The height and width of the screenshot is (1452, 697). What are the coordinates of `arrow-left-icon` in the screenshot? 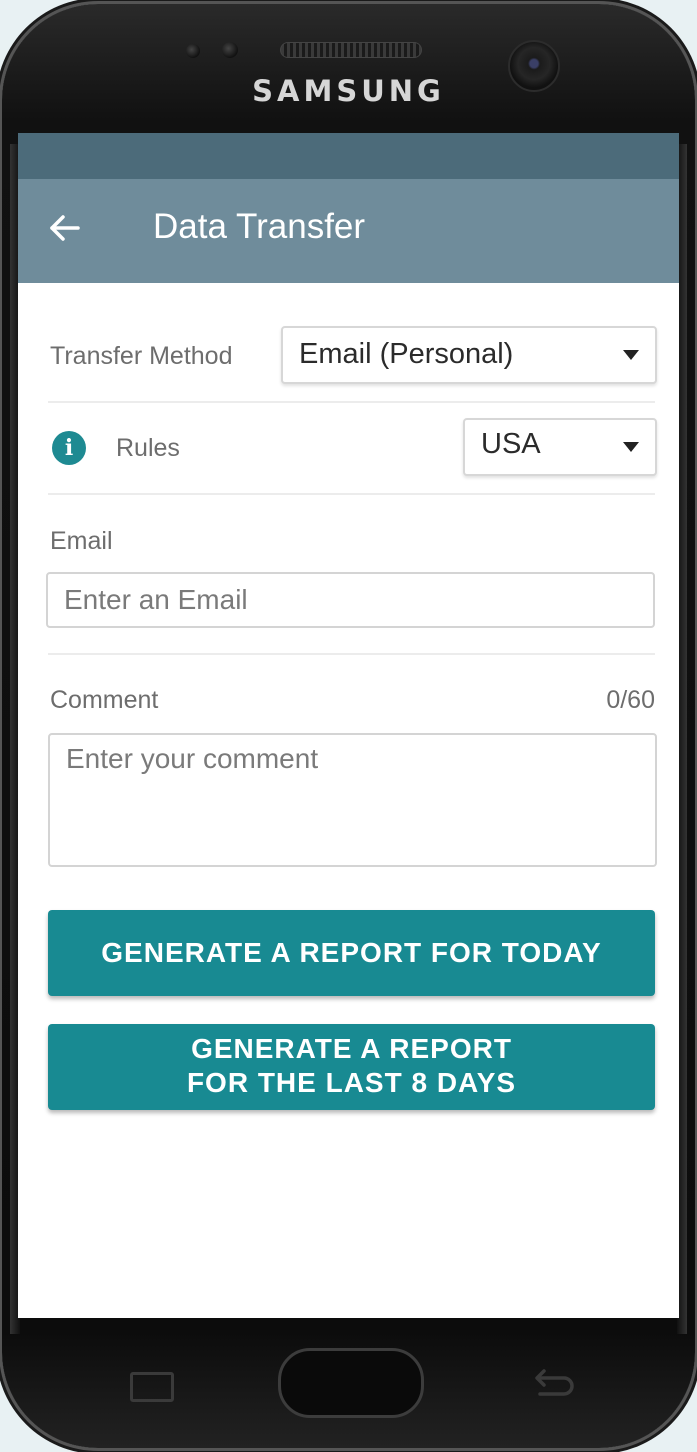 It's located at (65, 228).